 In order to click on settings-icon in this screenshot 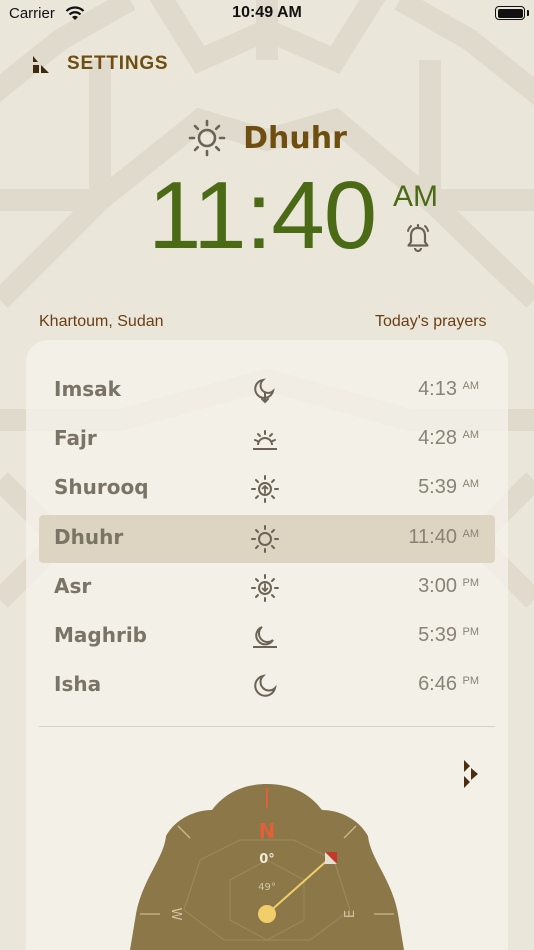, I will do `click(41, 64)`.